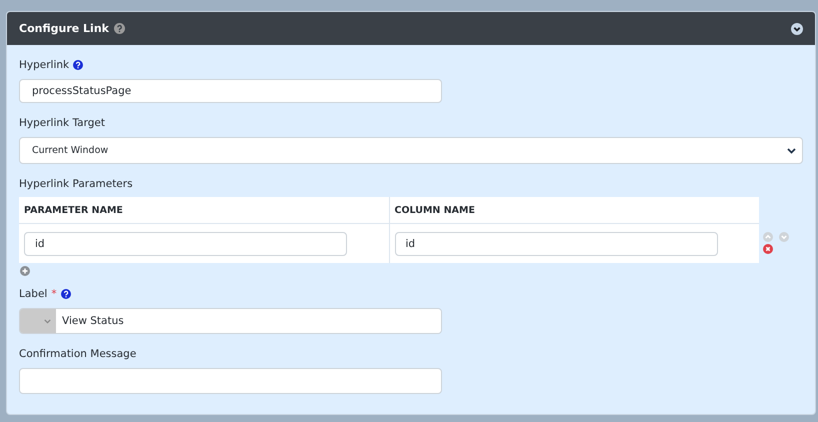  What do you see at coordinates (64, 28) in the screenshot?
I see `panel-title: Configure Link` at bounding box center [64, 28].